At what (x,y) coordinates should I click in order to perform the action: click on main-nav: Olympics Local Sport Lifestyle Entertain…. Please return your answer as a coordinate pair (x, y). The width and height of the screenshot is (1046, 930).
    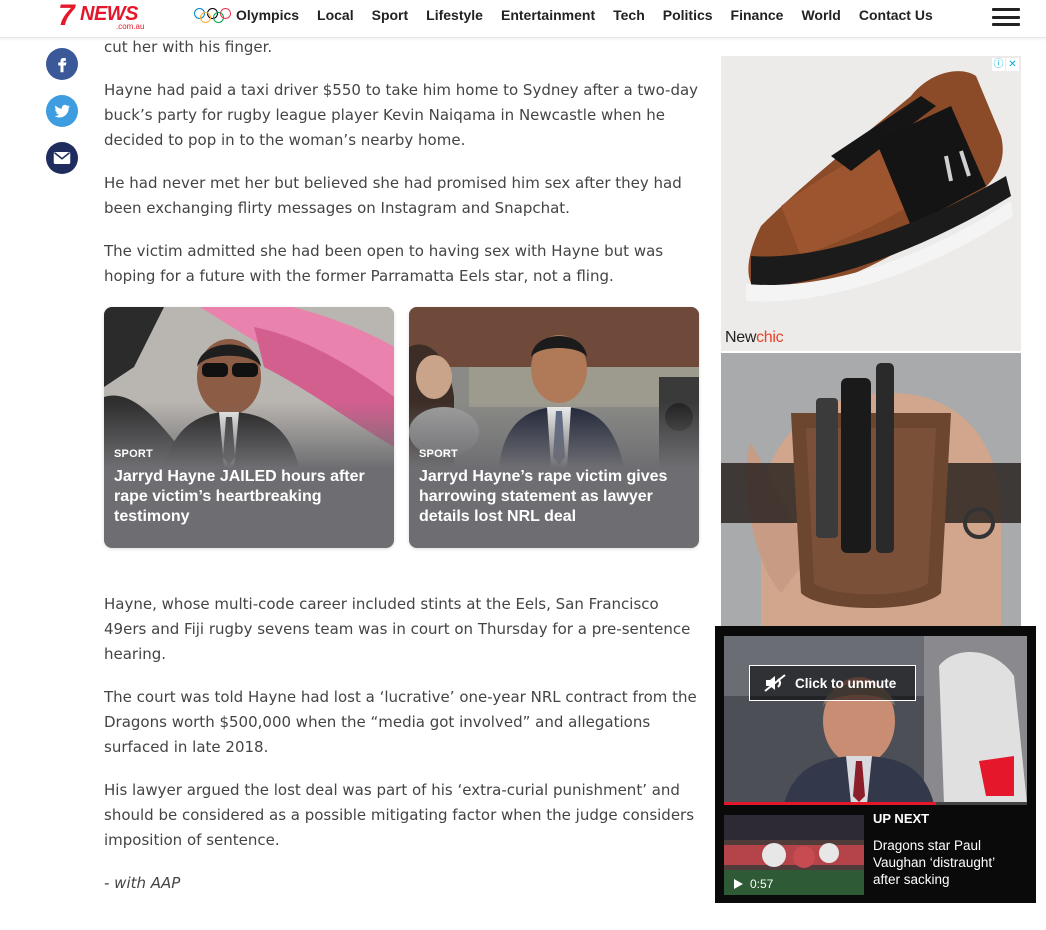
    Looking at the image, I should click on (572, 15).